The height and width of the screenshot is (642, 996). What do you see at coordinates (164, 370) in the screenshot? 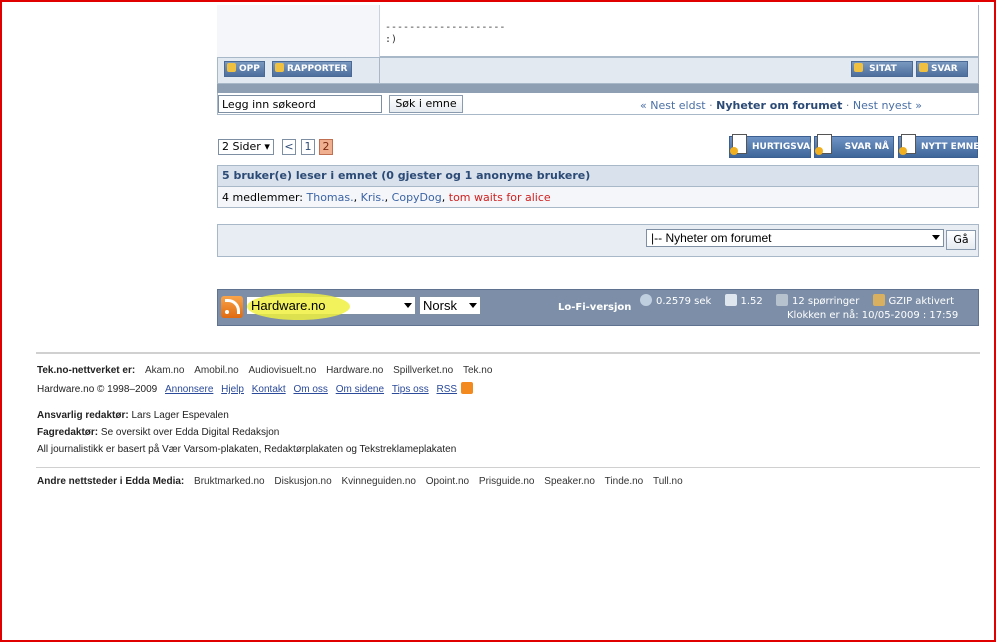
I see `network-site-link: Akam.no` at bounding box center [164, 370].